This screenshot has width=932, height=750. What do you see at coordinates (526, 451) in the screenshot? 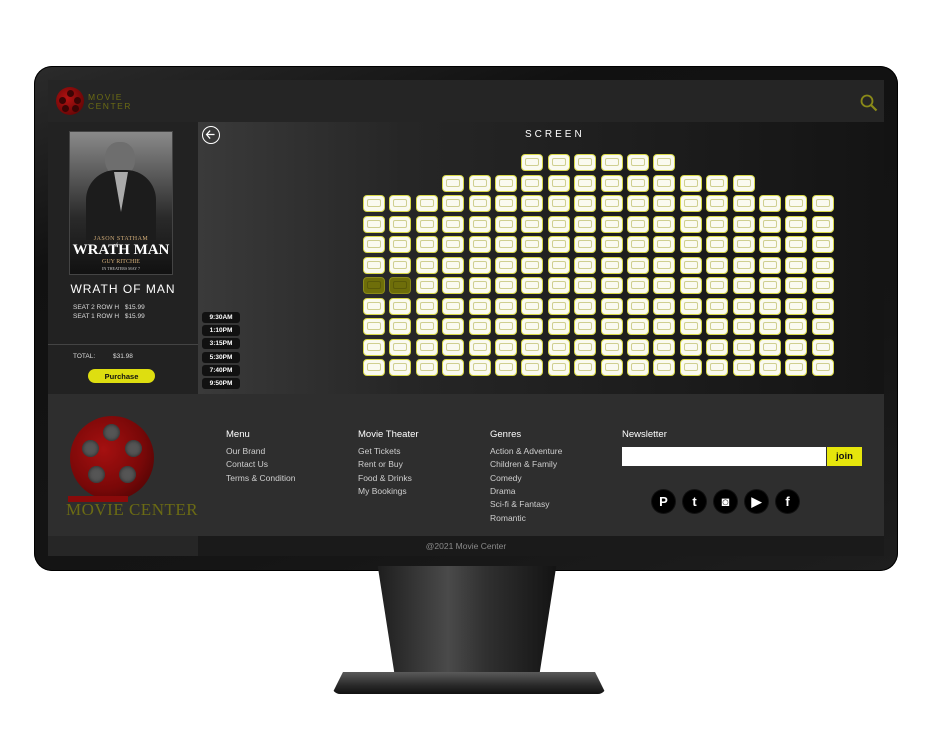
I see `genre-link: Action & Adventure` at bounding box center [526, 451].